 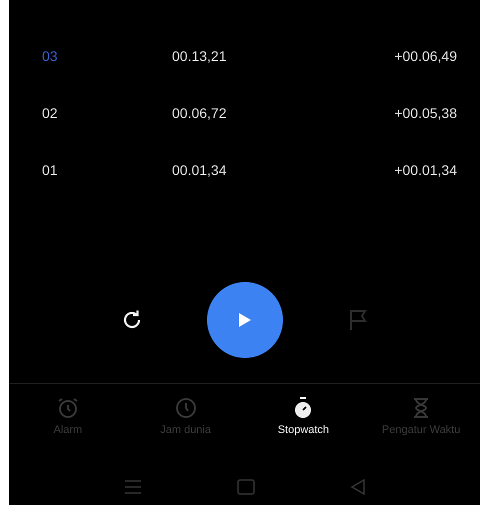 What do you see at coordinates (425, 56) in the screenshot?
I see `lap-split: +00.06,49` at bounding box center [425, 56].